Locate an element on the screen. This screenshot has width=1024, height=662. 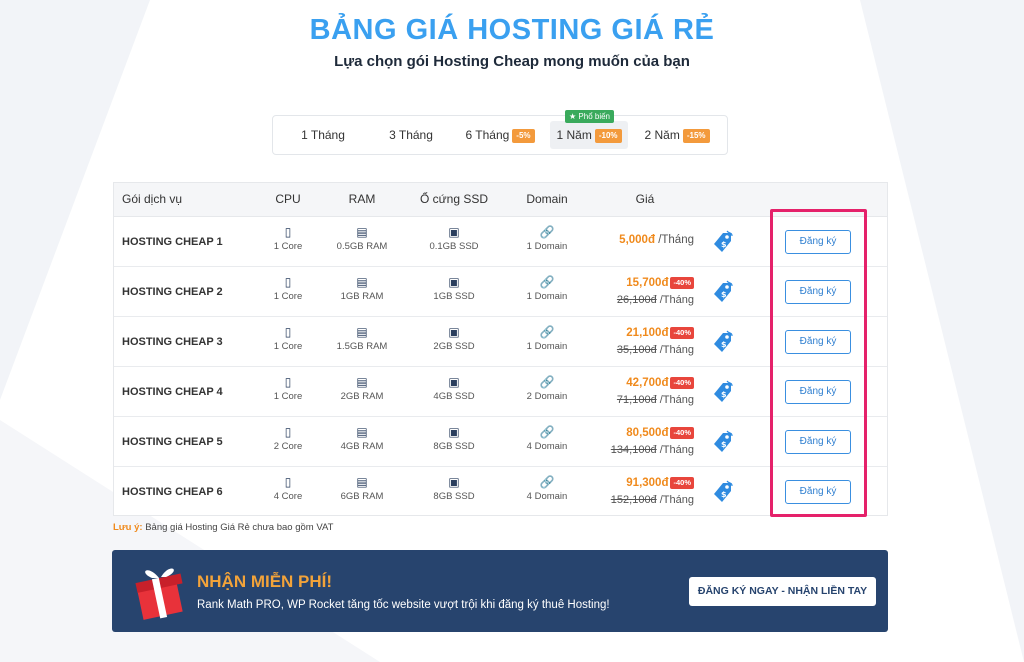
domain-spec: 🔗 2 Domain is located at coordinates (547, 387).